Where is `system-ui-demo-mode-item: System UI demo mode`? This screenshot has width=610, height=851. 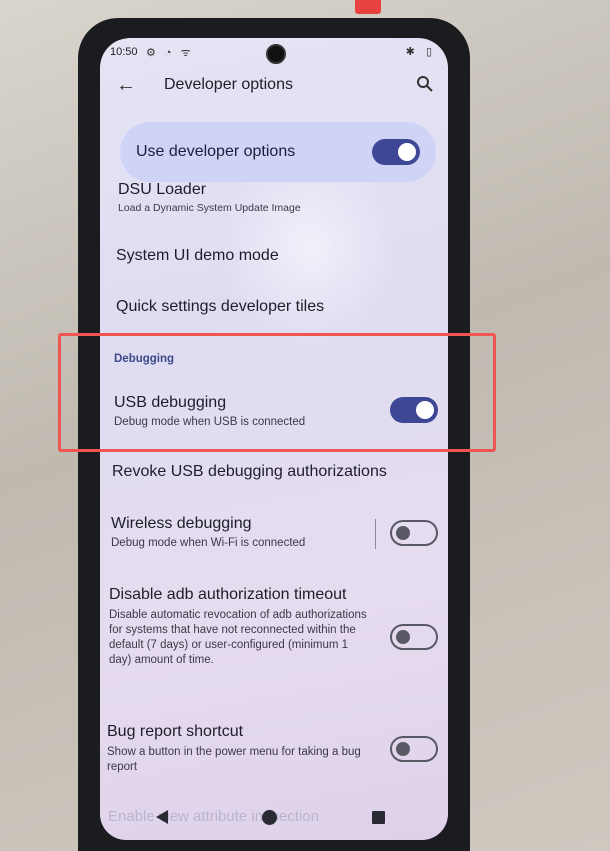
system-ui-demo-mode-item: System UI demo mode is located at coordinates (274, 256).